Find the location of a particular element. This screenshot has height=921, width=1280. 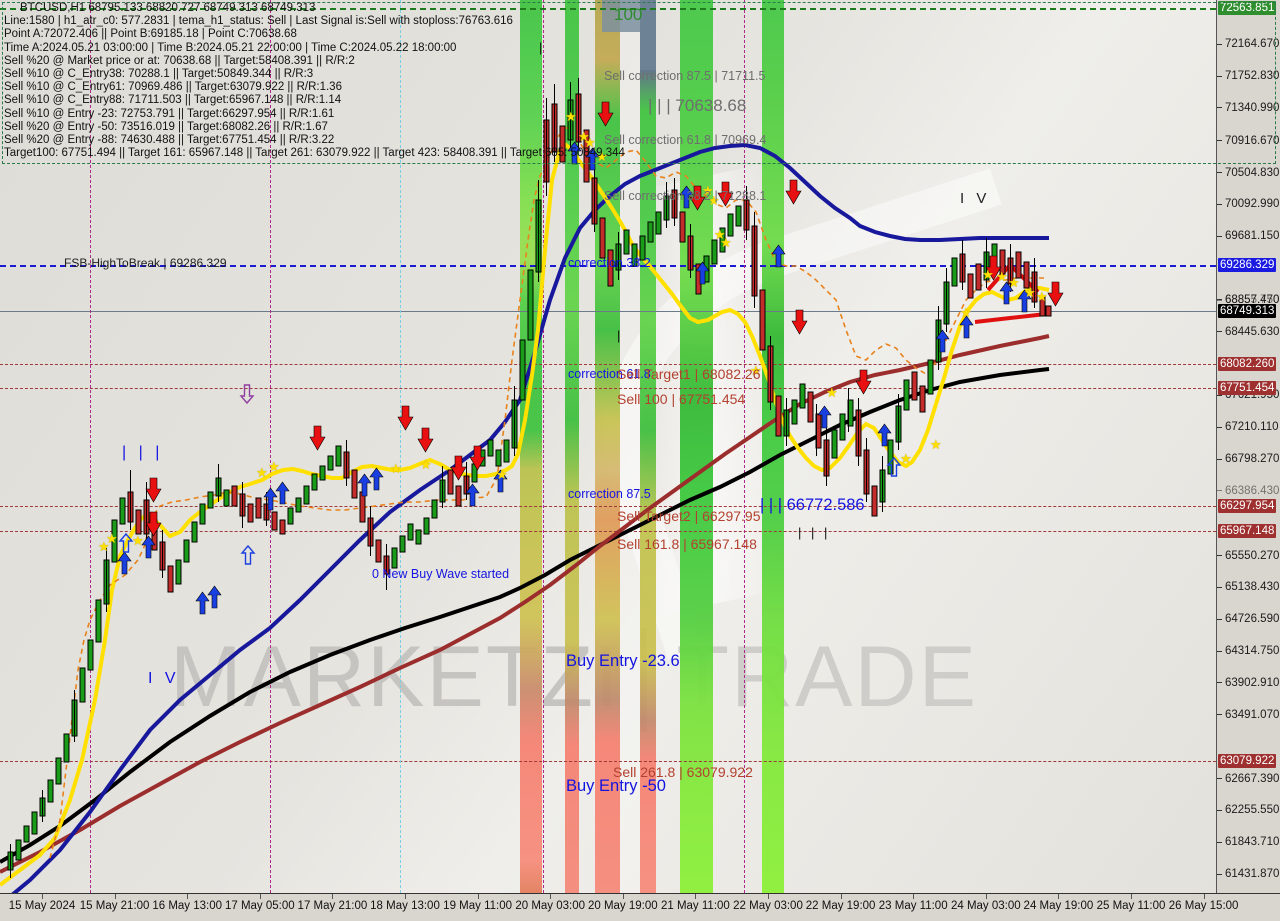

price-badge: 69286.329 is located at coordinates (1247, 265).